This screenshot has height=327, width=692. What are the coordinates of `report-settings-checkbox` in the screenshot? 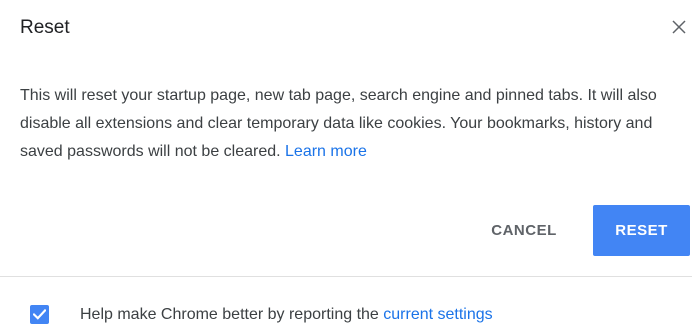 It's located at (39, 314).